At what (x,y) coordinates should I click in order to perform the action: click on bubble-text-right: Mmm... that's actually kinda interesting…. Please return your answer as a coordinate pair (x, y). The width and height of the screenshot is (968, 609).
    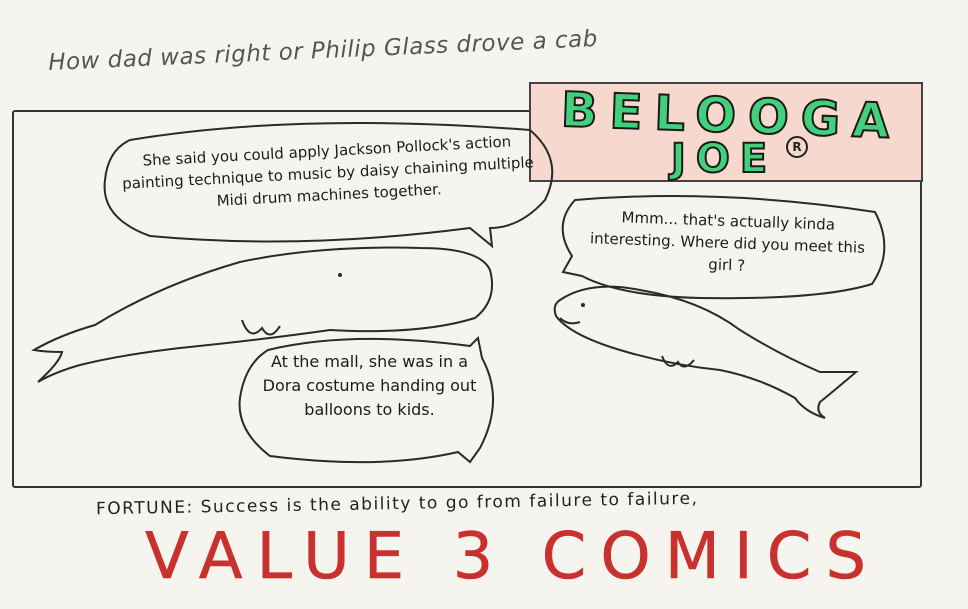
    Looking at the image, I should click on (727, 241).